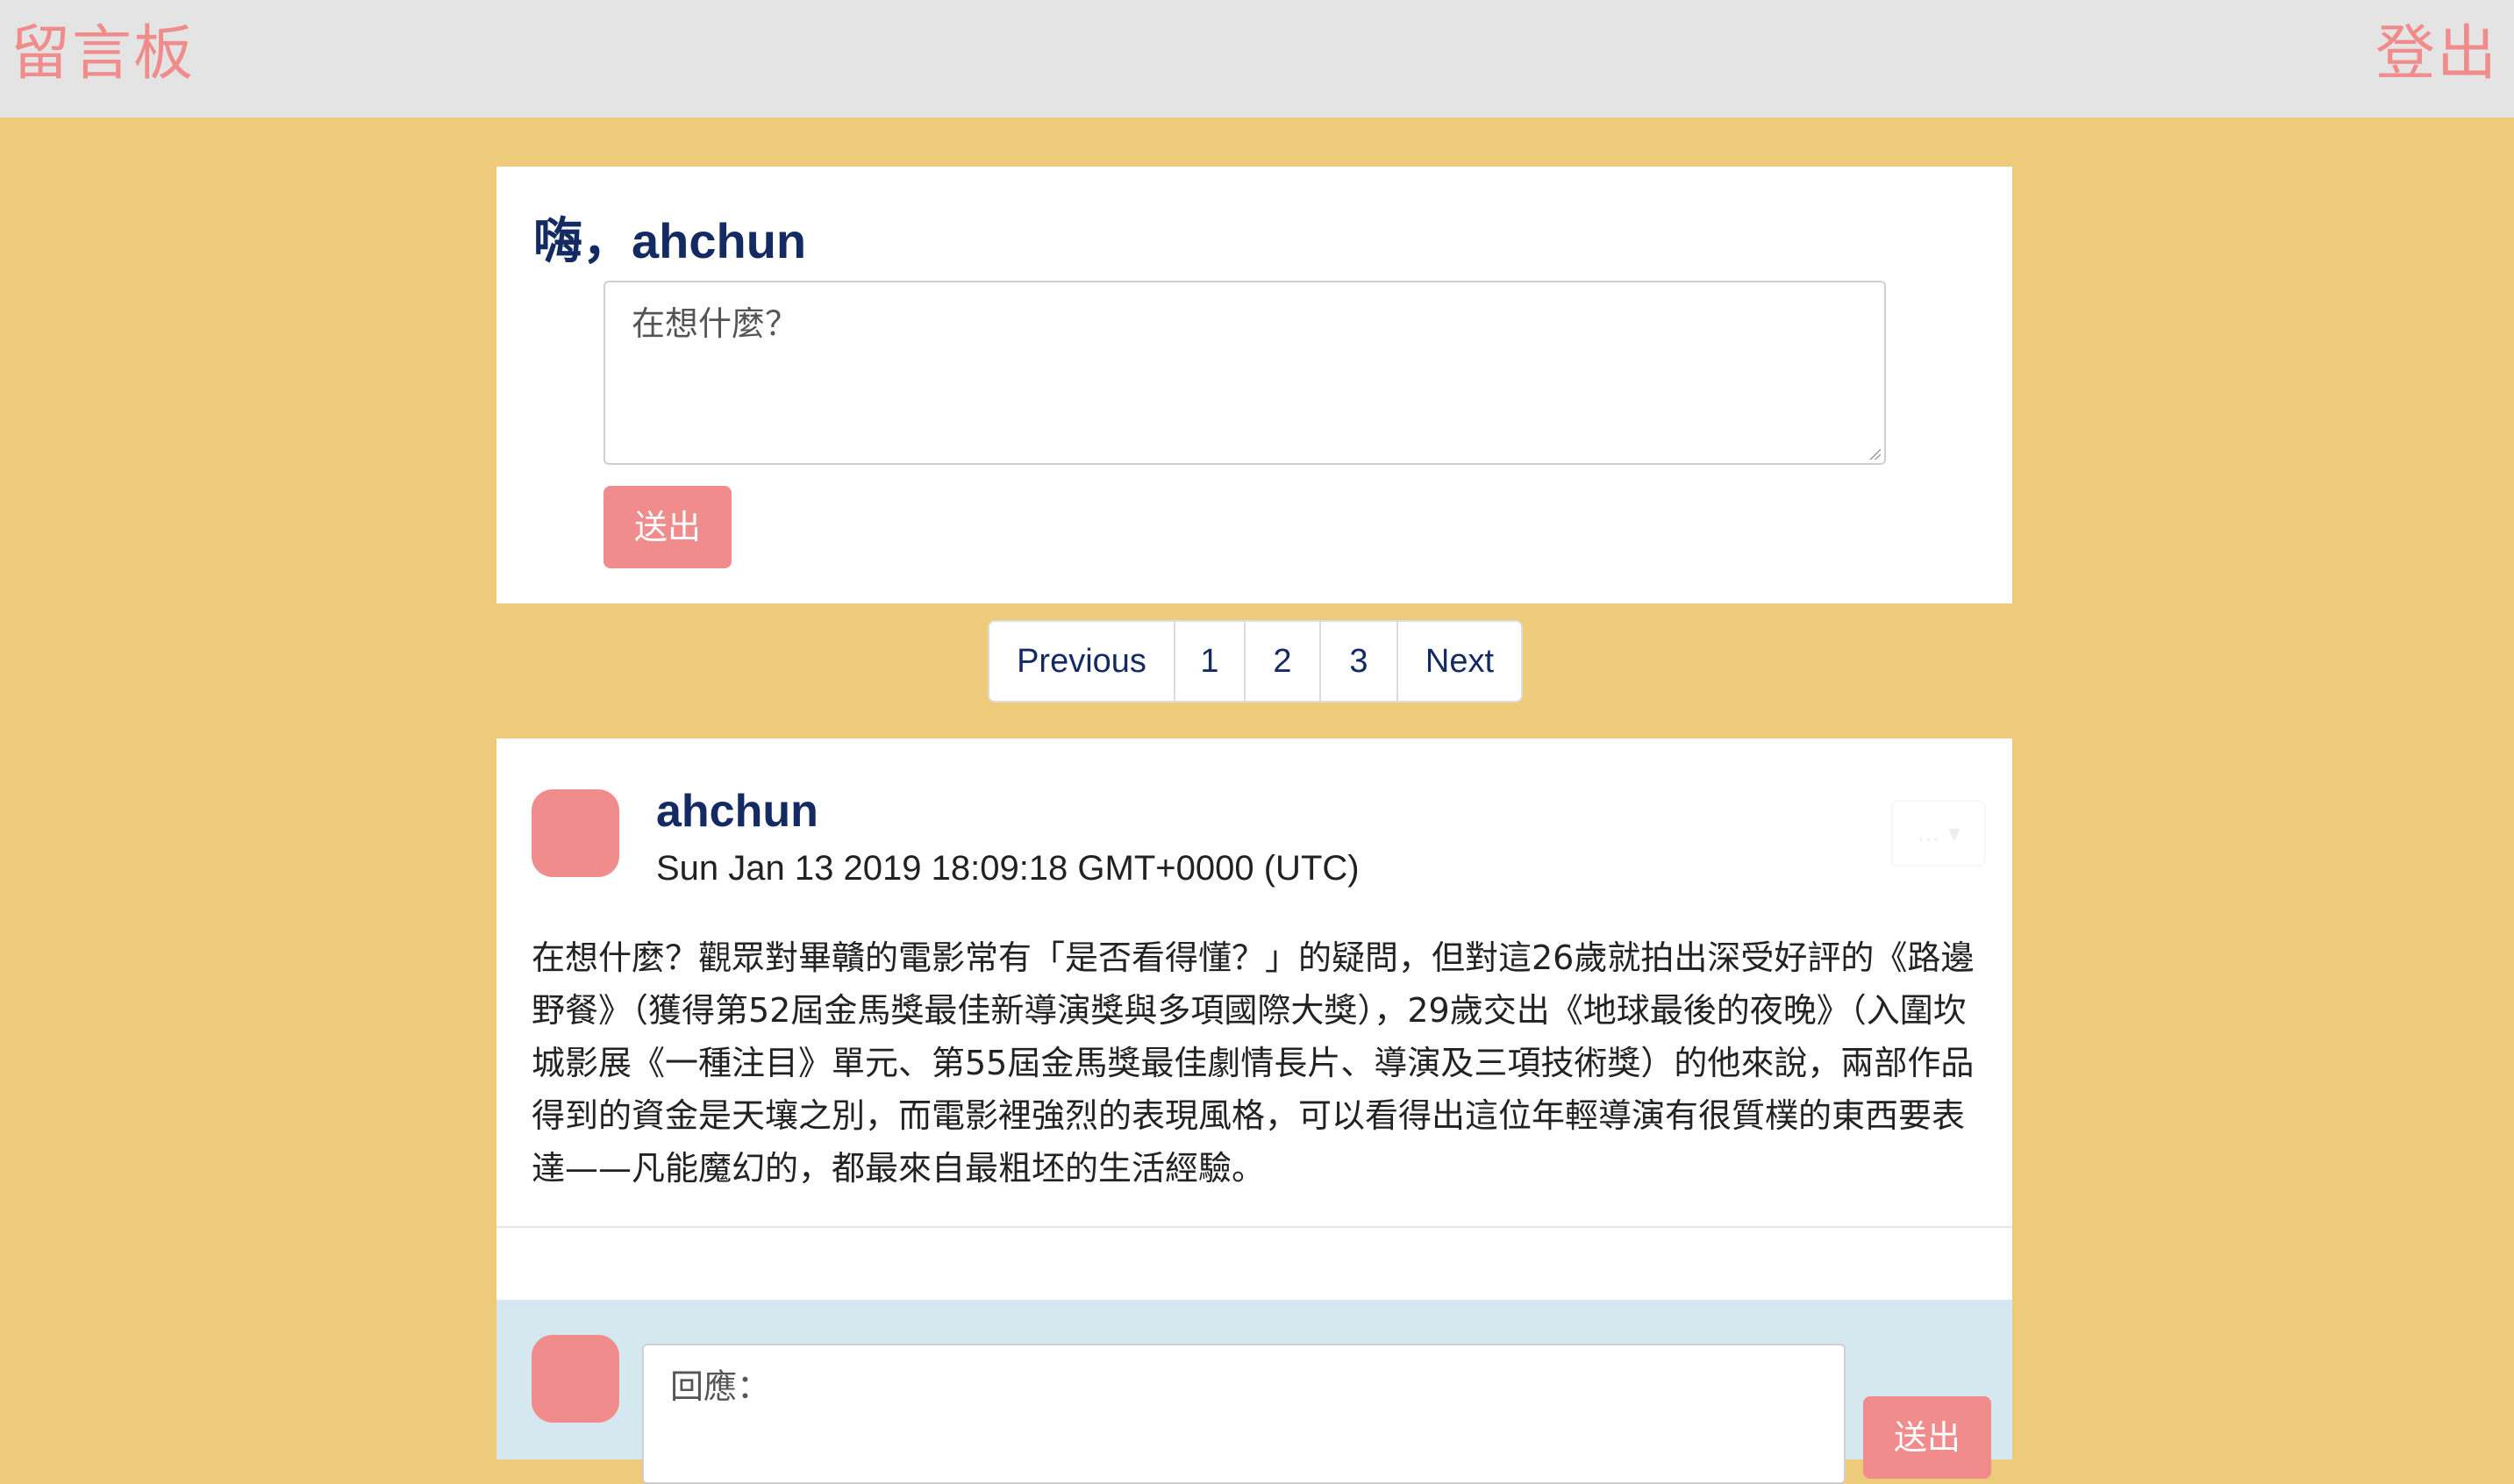  Describe the element at coordinates (715, 323) in the screenshot. I see `compose-placeholder: 在想什麼？` at that location.